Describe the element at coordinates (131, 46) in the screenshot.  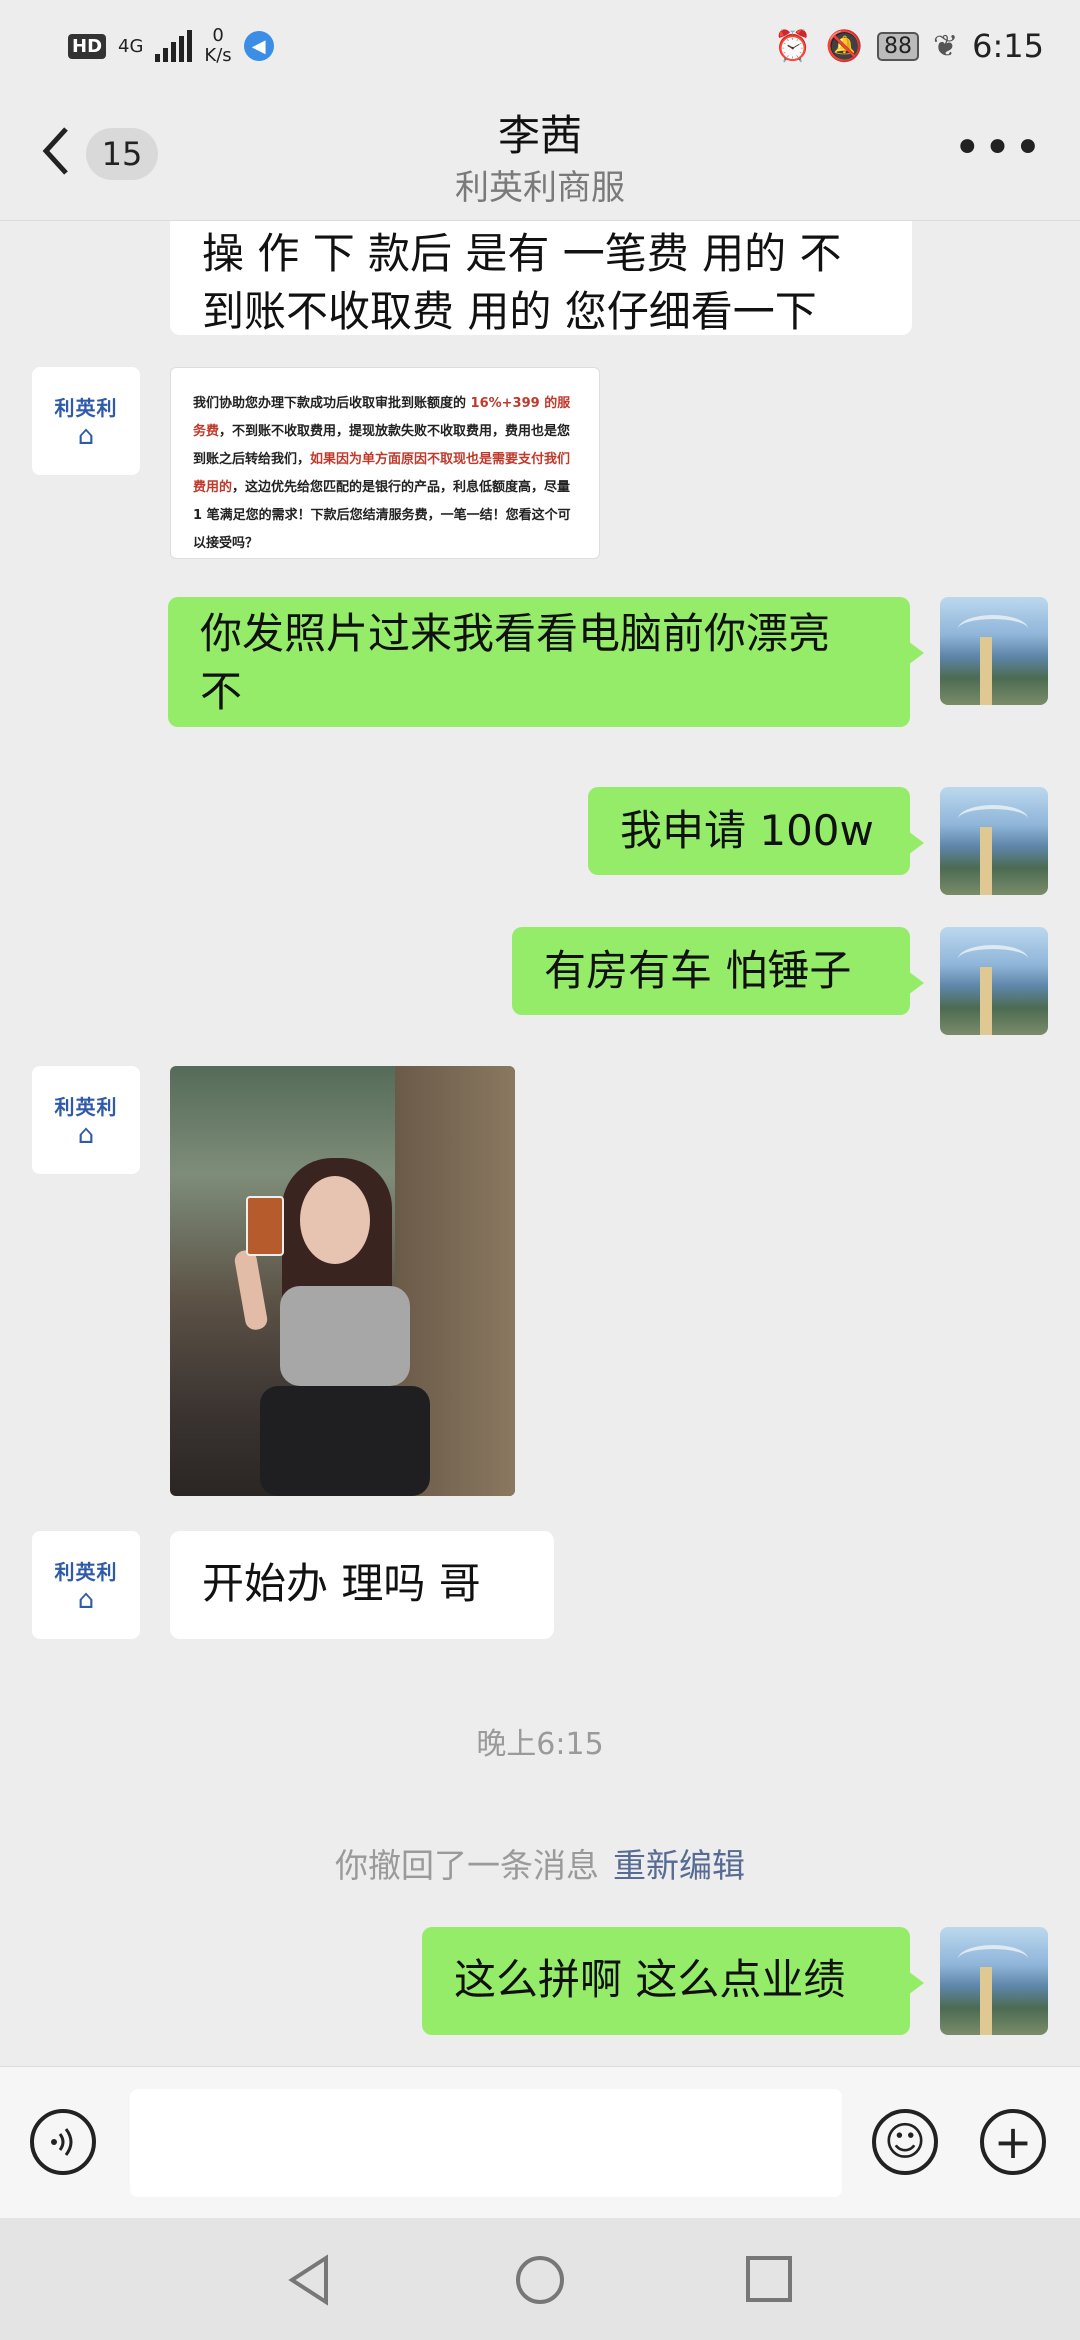
I see `network-label: 4G` at that location.